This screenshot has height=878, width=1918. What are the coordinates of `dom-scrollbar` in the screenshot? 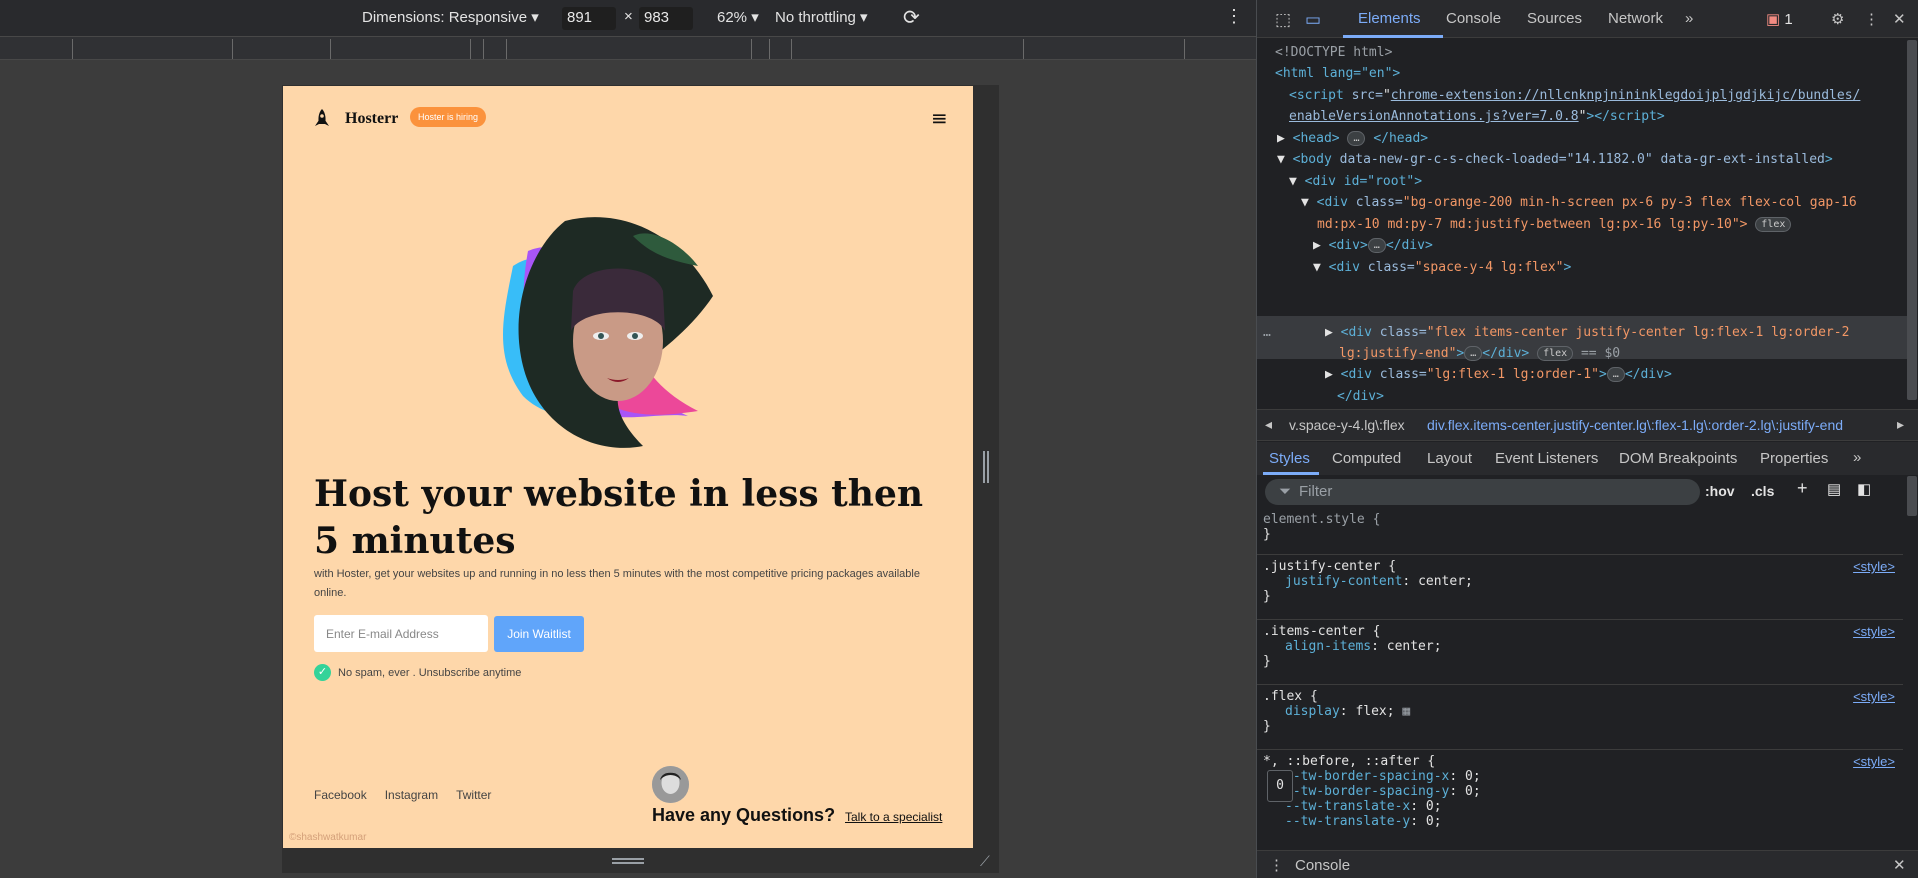 It's located at (1912, 220).